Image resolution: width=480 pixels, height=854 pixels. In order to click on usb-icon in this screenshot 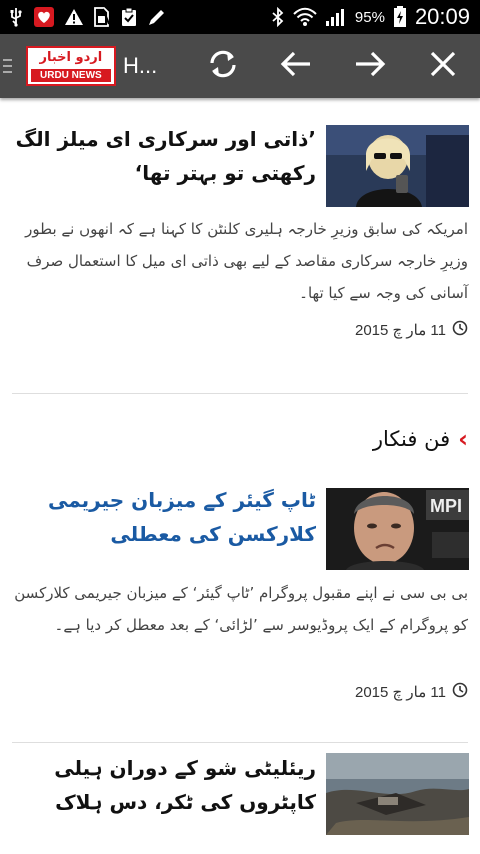, I will do `click(16, 17)`.